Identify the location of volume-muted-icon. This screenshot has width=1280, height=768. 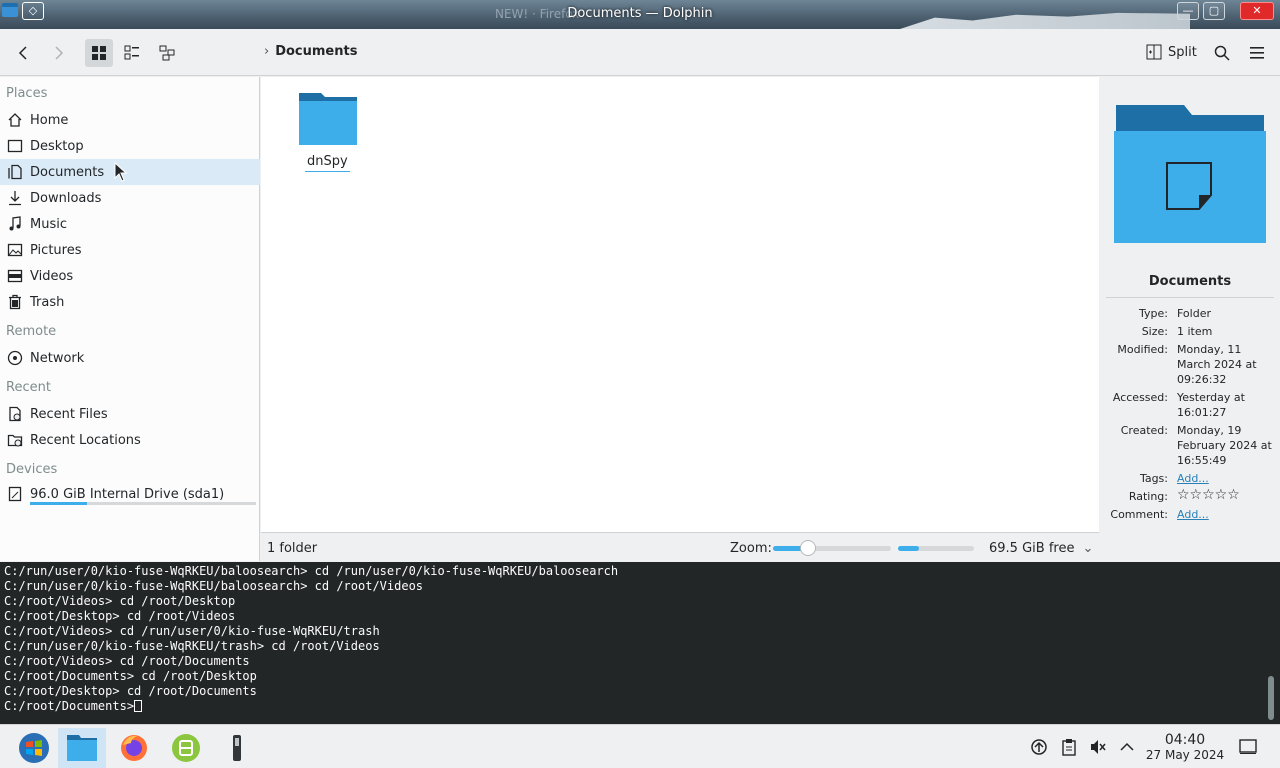
(1098, 747).